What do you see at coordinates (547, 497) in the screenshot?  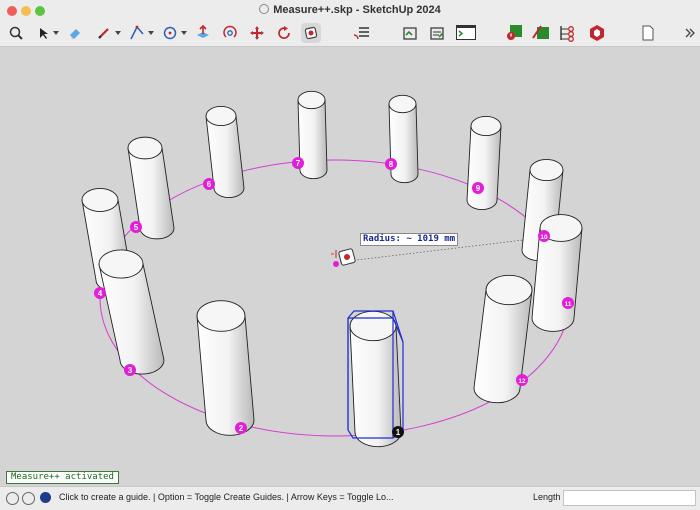 I see `length-label: Length` at bounding box center [547, 497].